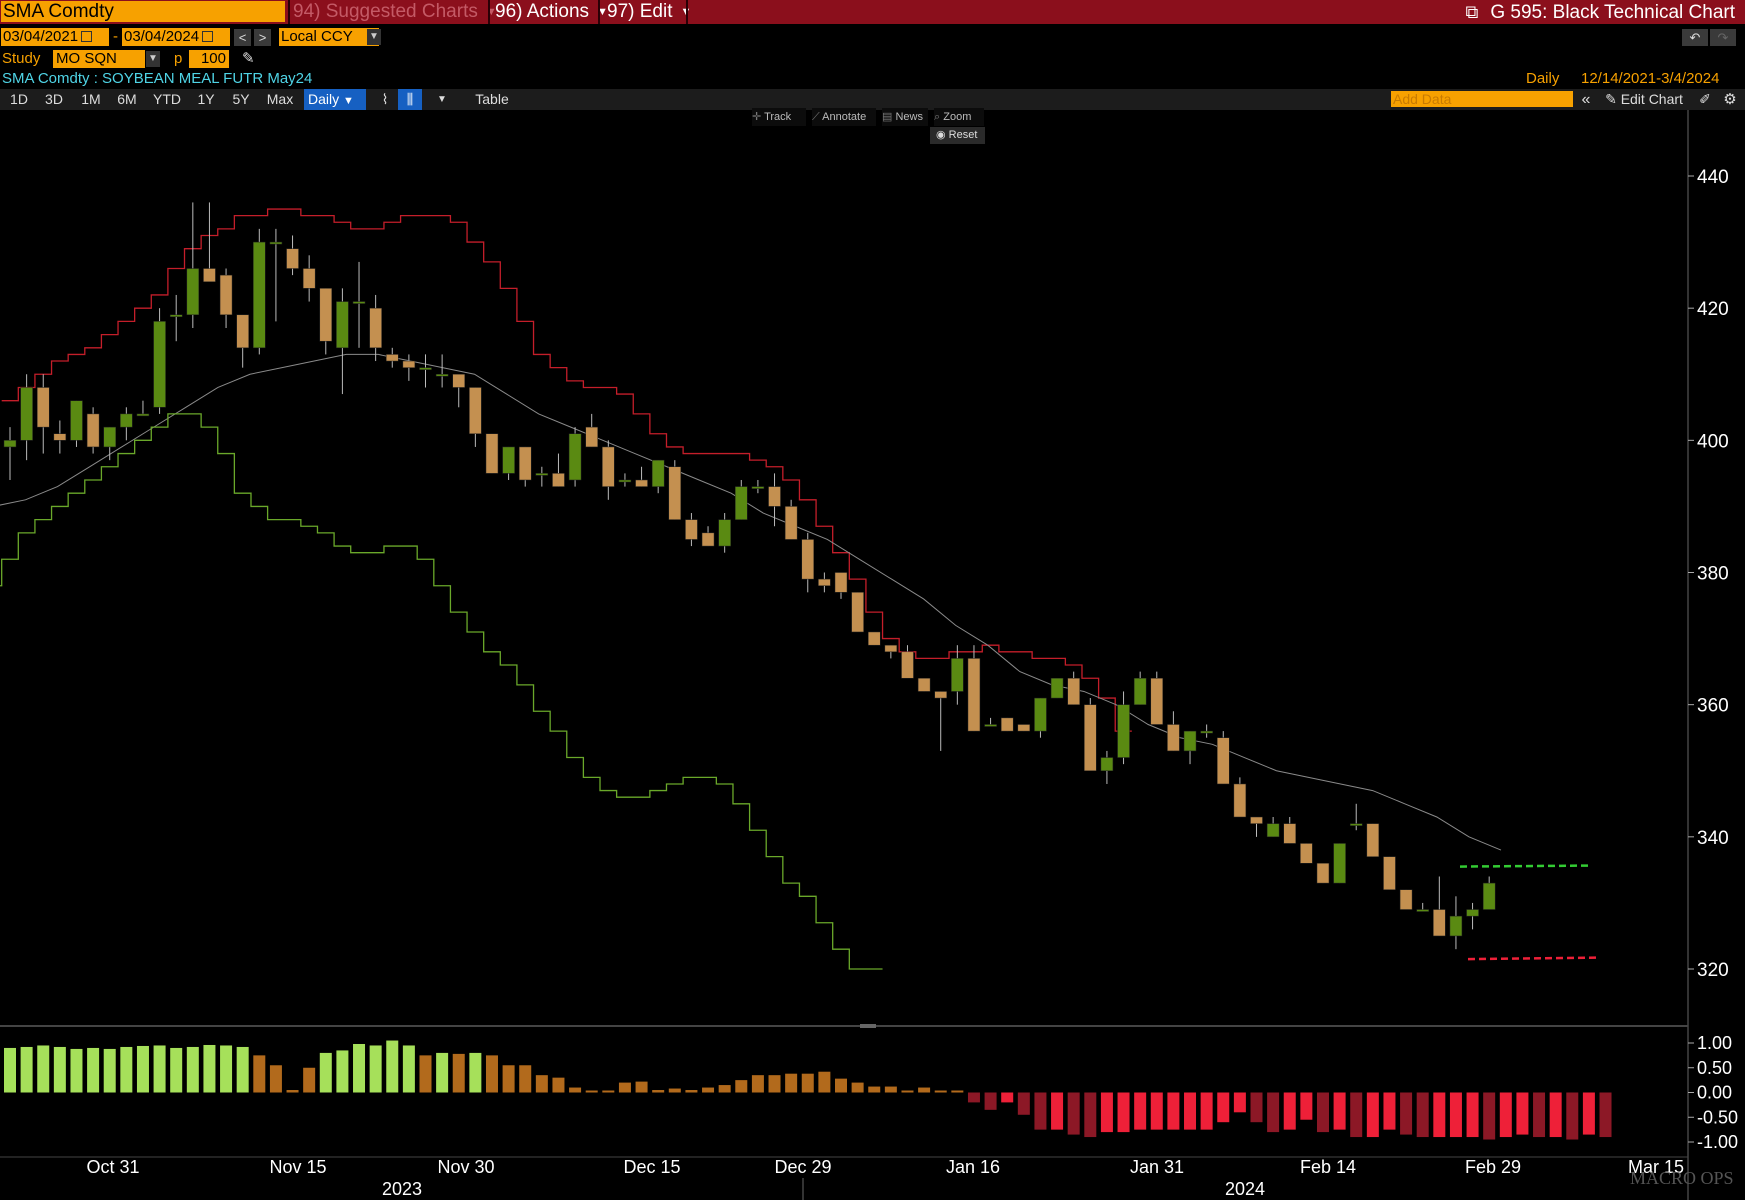  What do you see at coordinates (1723, 37) in the screenshot?
I see `redo-button: ↷` at bounding box center [1723, 37].